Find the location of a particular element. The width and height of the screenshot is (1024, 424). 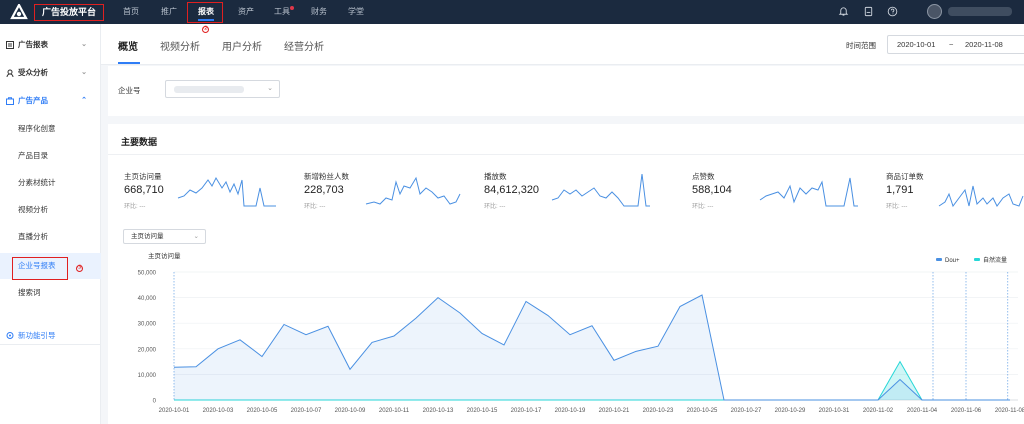

tab-business-analysis: 经营分析 is located at coordinates (304, 45).